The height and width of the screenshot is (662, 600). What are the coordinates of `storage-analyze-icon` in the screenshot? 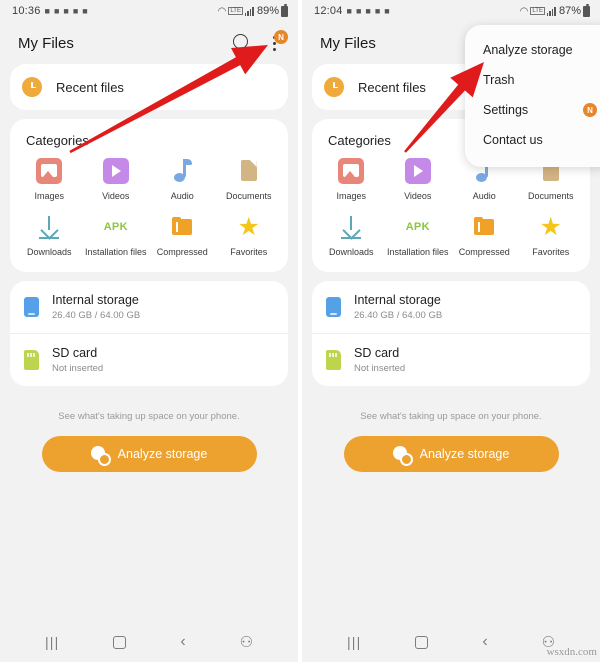 It's located at (402, 455).